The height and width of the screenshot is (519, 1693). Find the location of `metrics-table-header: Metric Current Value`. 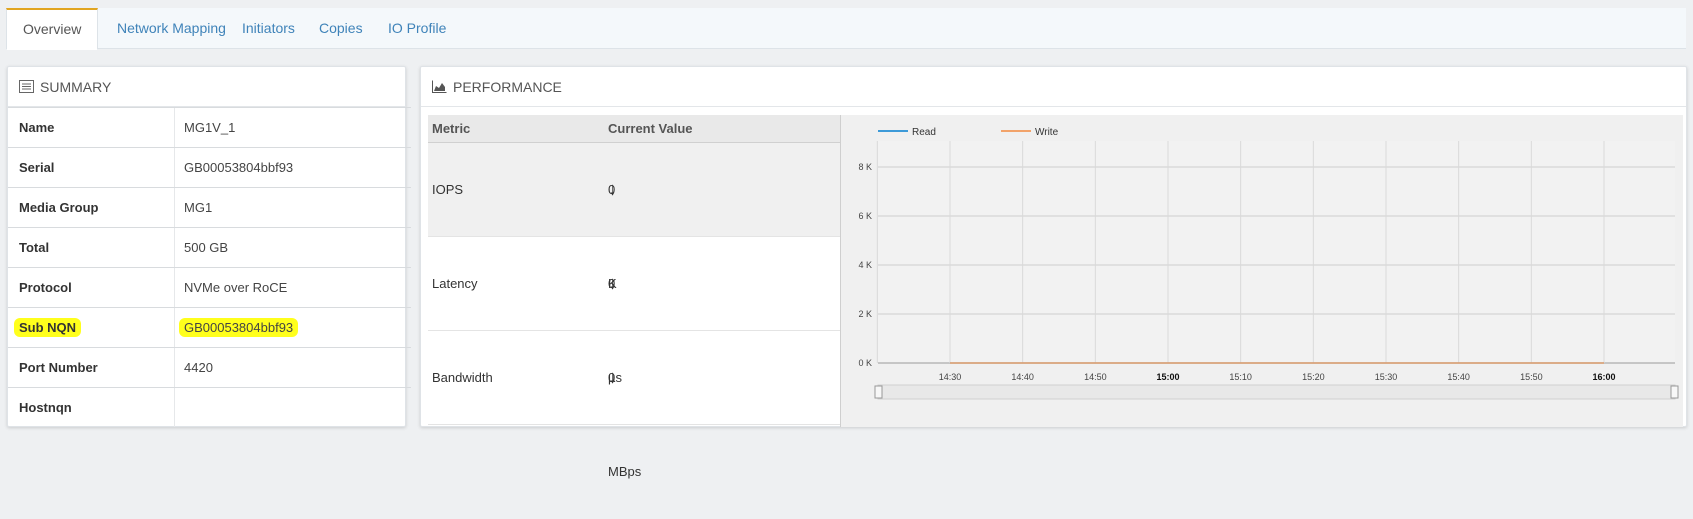

metrics-table-header: Metric Current Value is located at coordinates (634, 129).